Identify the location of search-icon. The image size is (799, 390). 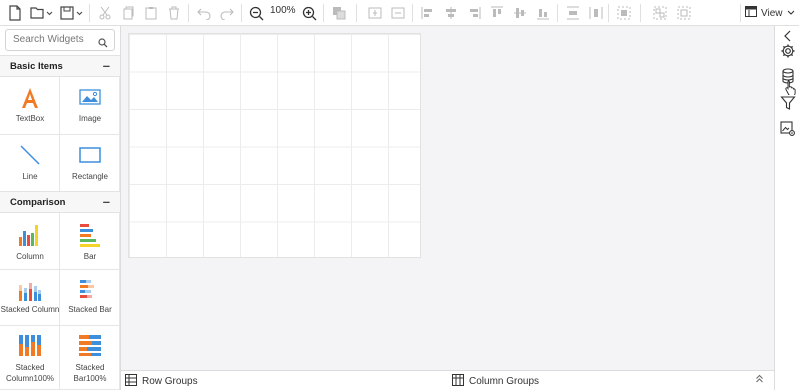
(103, 44).